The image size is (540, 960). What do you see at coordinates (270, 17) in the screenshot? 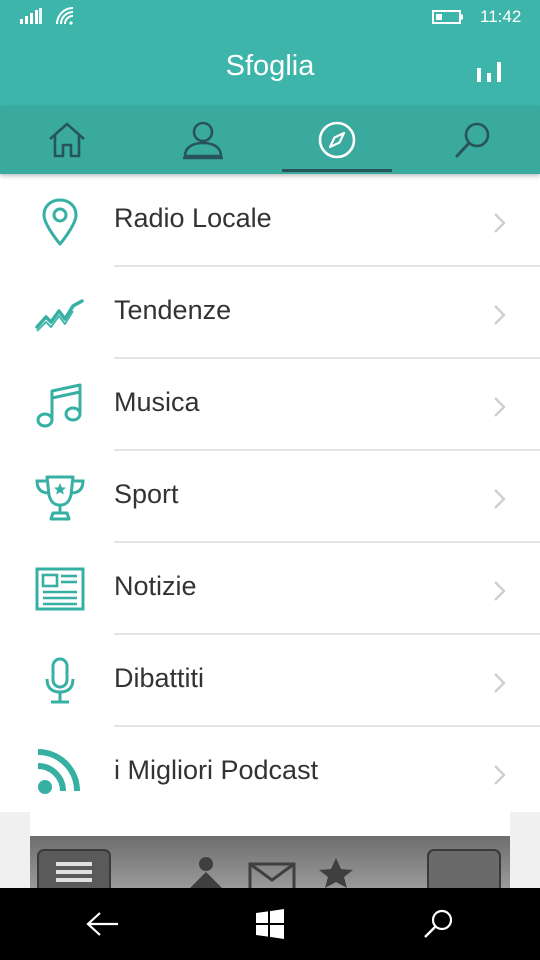
I see `status-bar: 11:42` at bounding box center [270, 17].